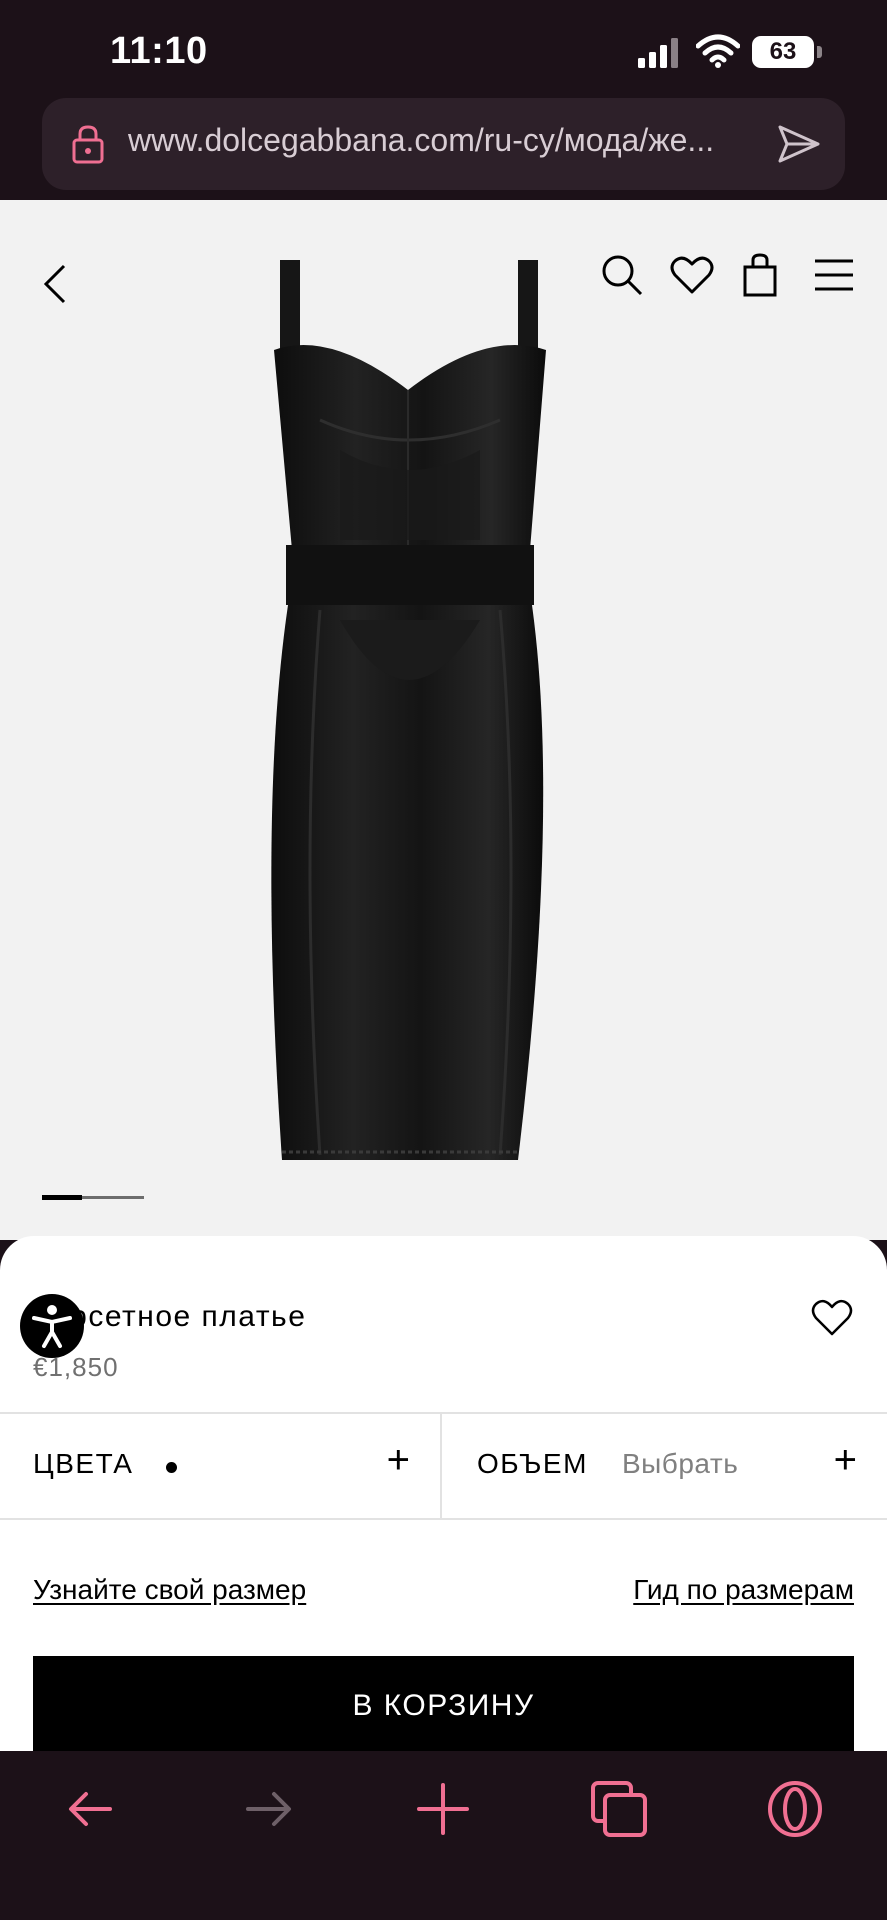  What do you see at coordinates (76, 1367) in the screenshot?
I see `product-price: €1,850` at bounding box center [76, 1367].